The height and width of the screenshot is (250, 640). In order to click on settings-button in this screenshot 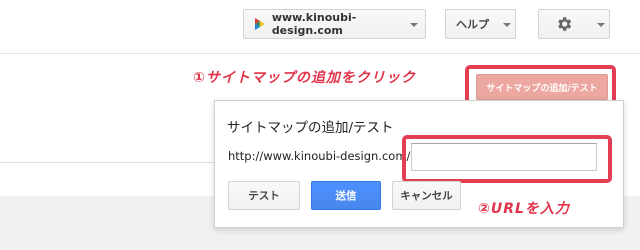, I will do `click(574, 24)`.